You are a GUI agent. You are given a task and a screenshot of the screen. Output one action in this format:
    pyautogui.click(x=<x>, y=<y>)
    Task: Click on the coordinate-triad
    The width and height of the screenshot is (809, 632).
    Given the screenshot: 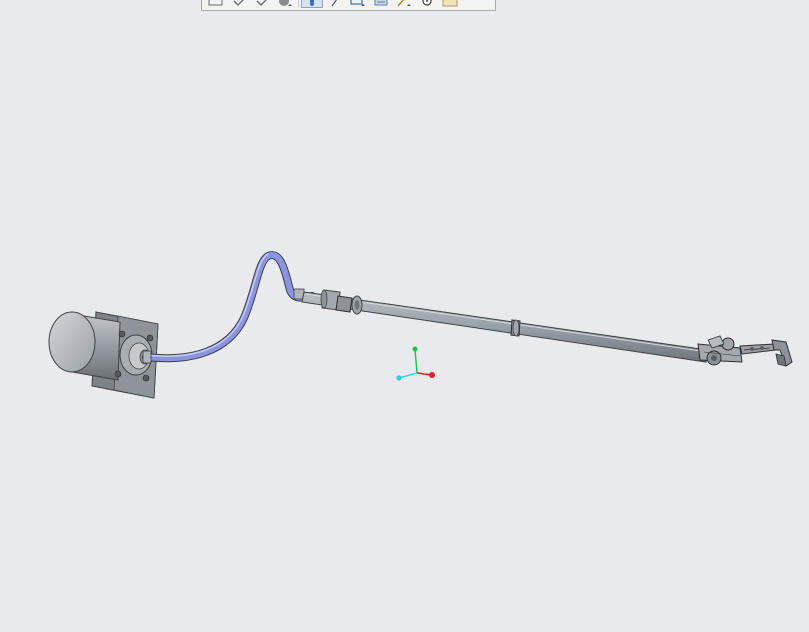 What is the action you would take?
    pyautogui.click(x=415, y=363)
    